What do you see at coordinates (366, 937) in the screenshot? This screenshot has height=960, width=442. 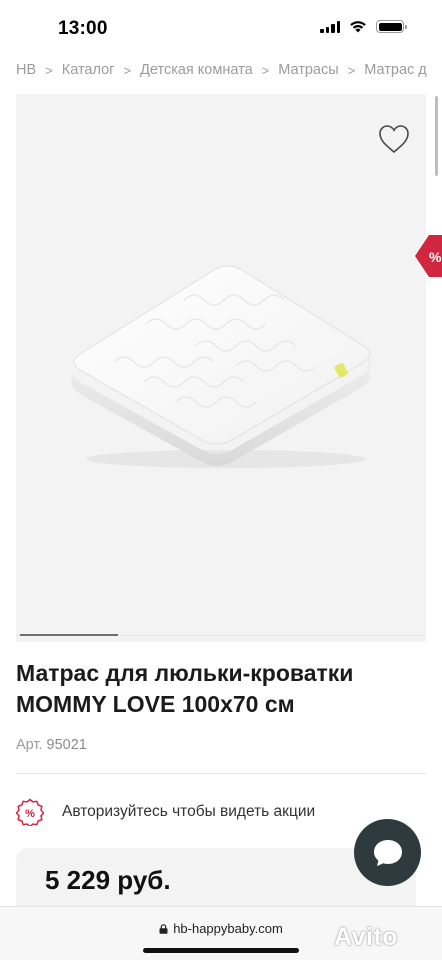 I see `avito-watermark: Avito` at bounding box center [366, 937].